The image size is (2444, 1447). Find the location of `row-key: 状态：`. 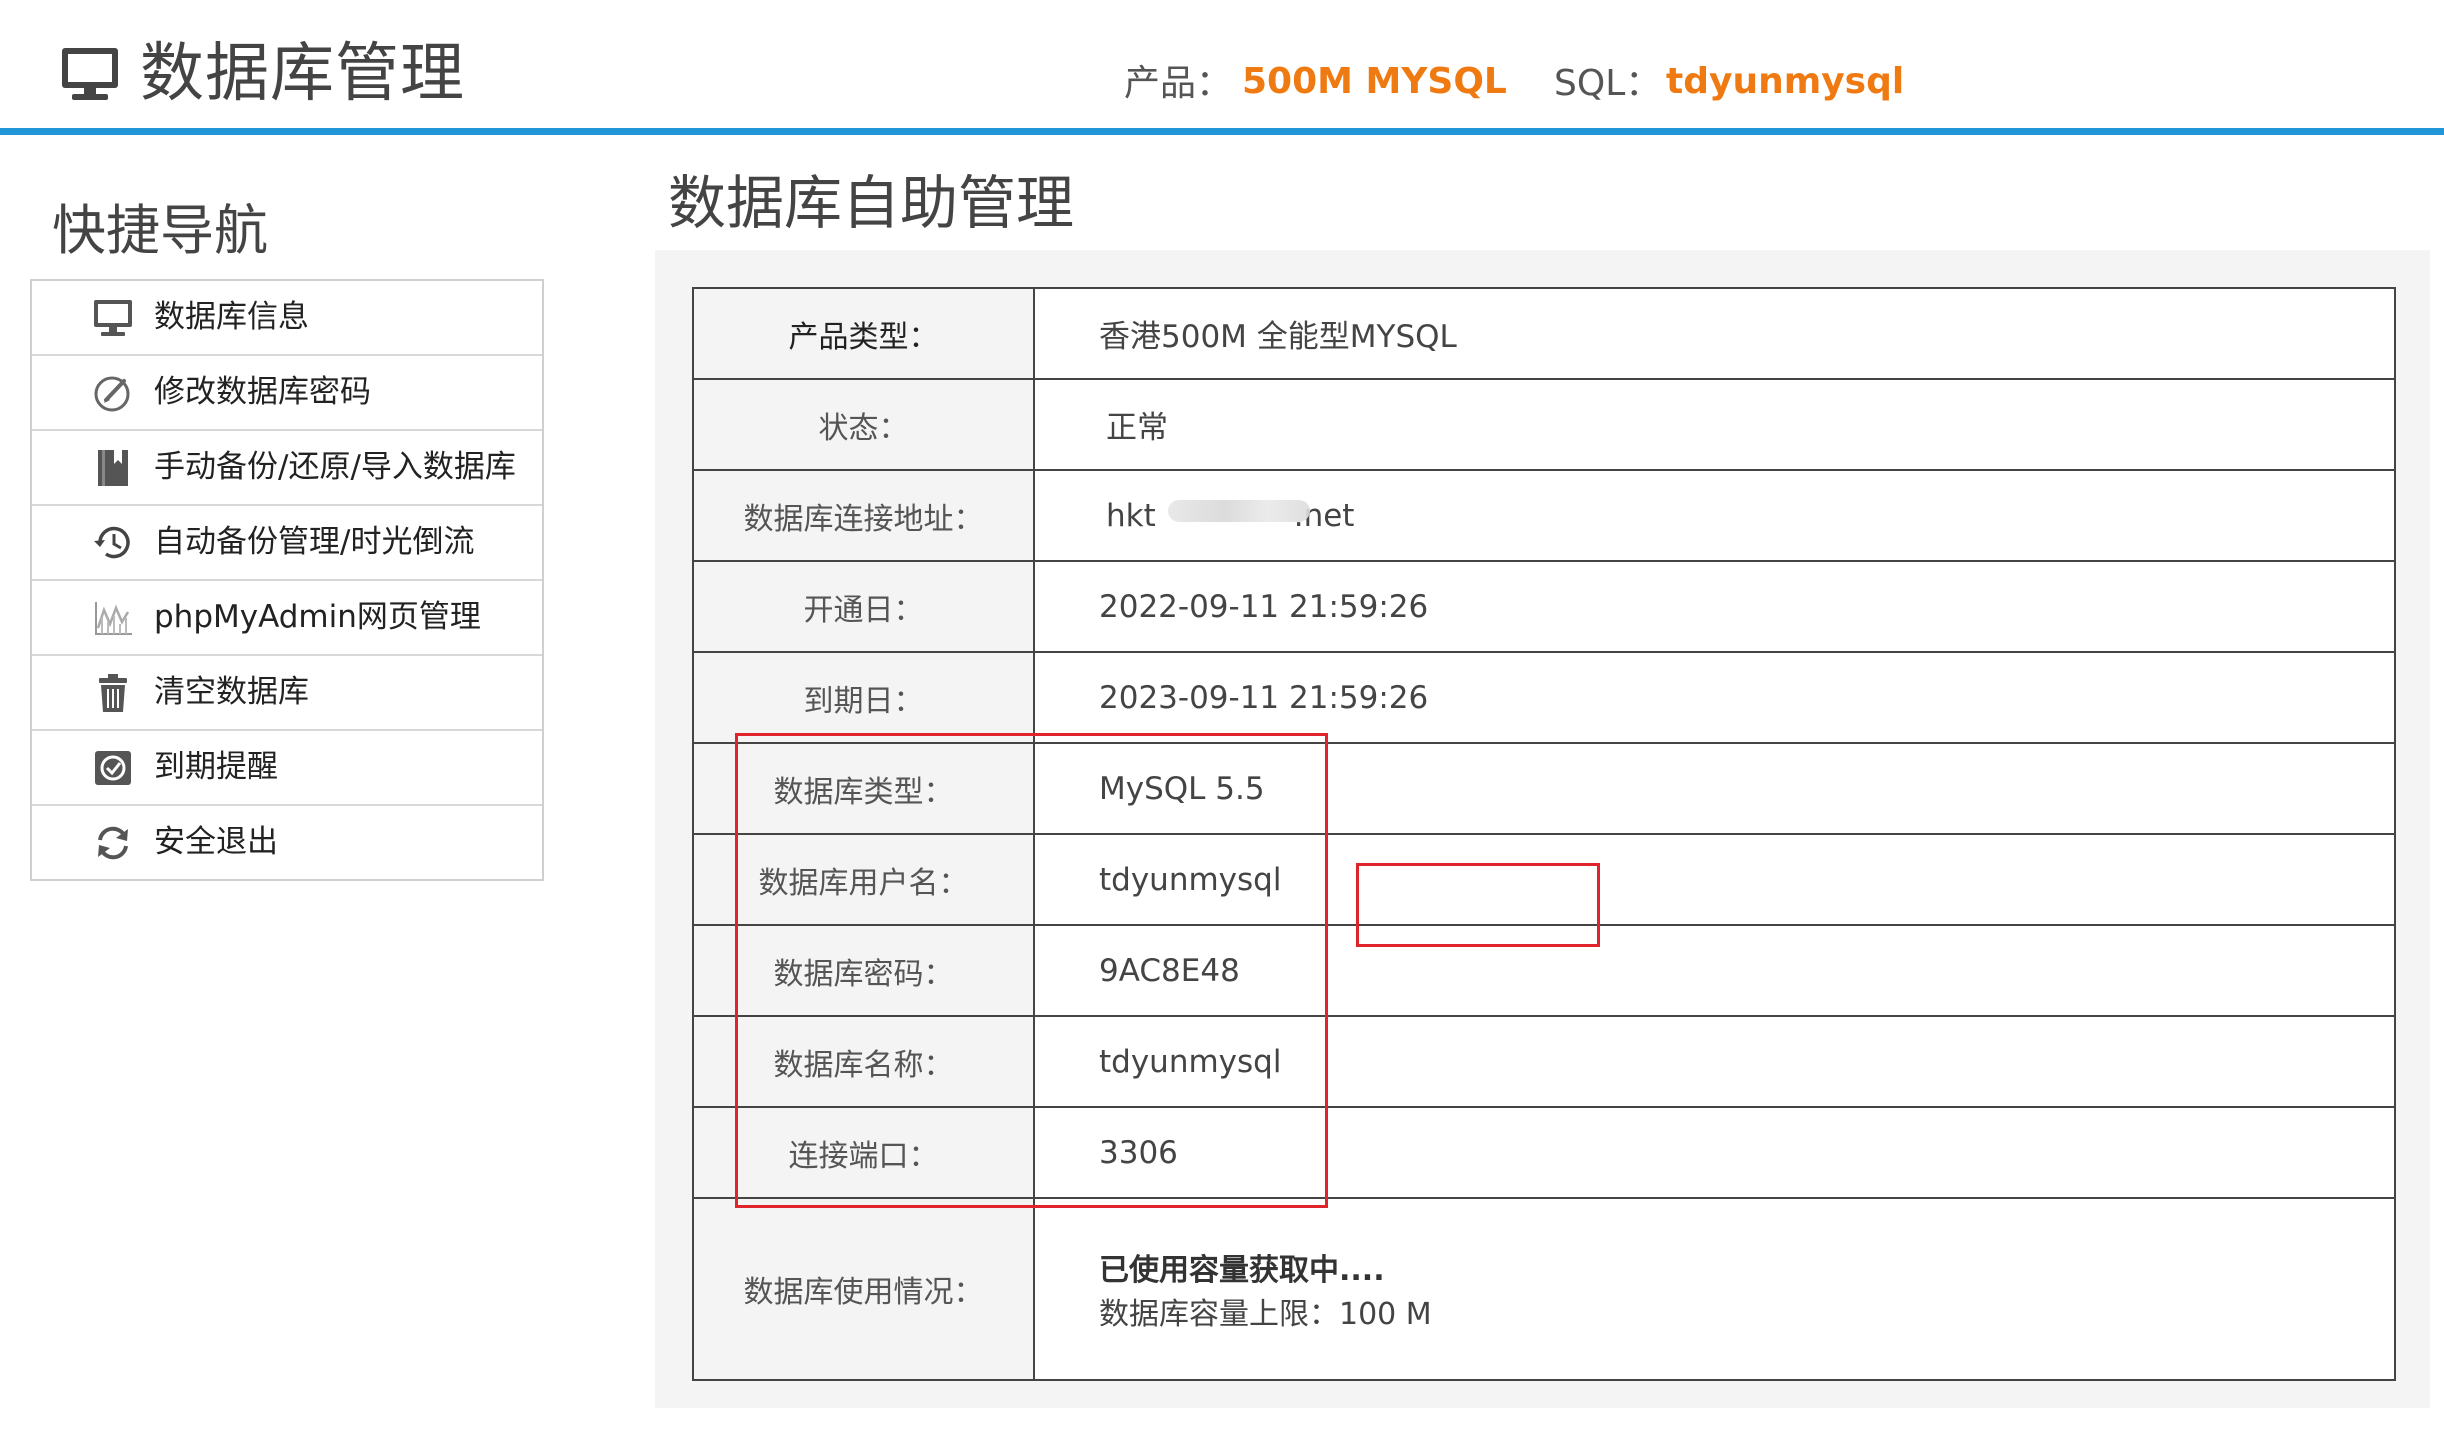

row-key: 状态： is located at coordinates (864, 424).